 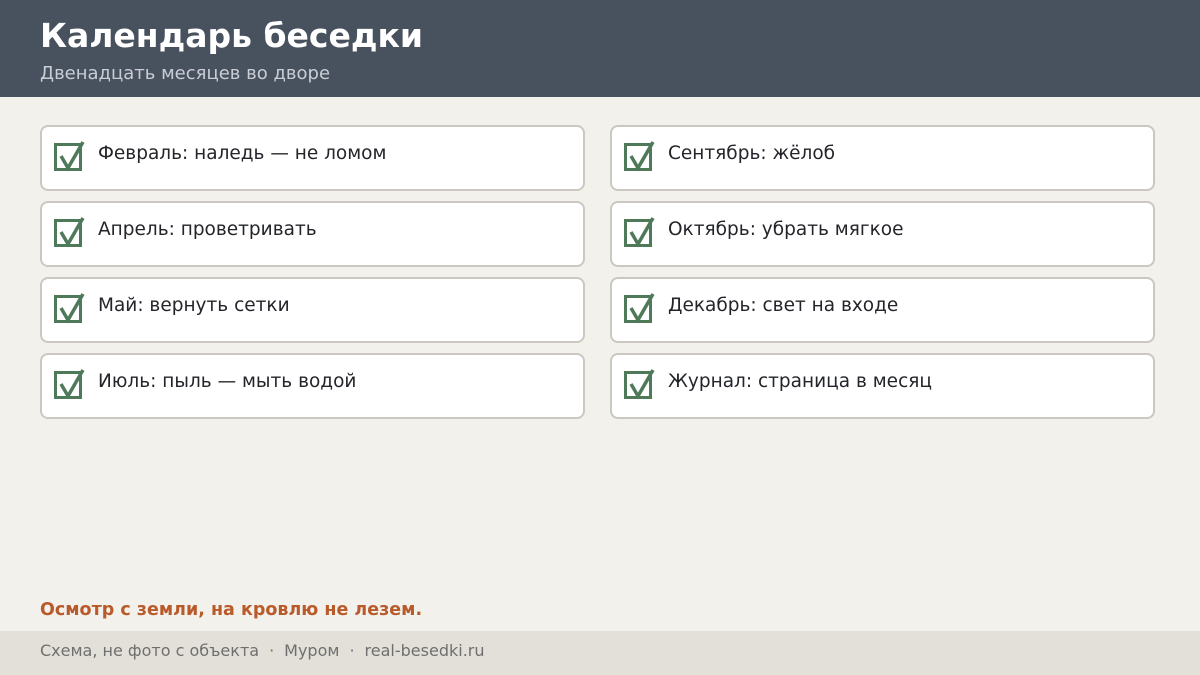 What do you see at coordinates (425, 650) in the screenshot?
I see `footer-site-link: real-besedki.ru` at bounding box center [425, 650].